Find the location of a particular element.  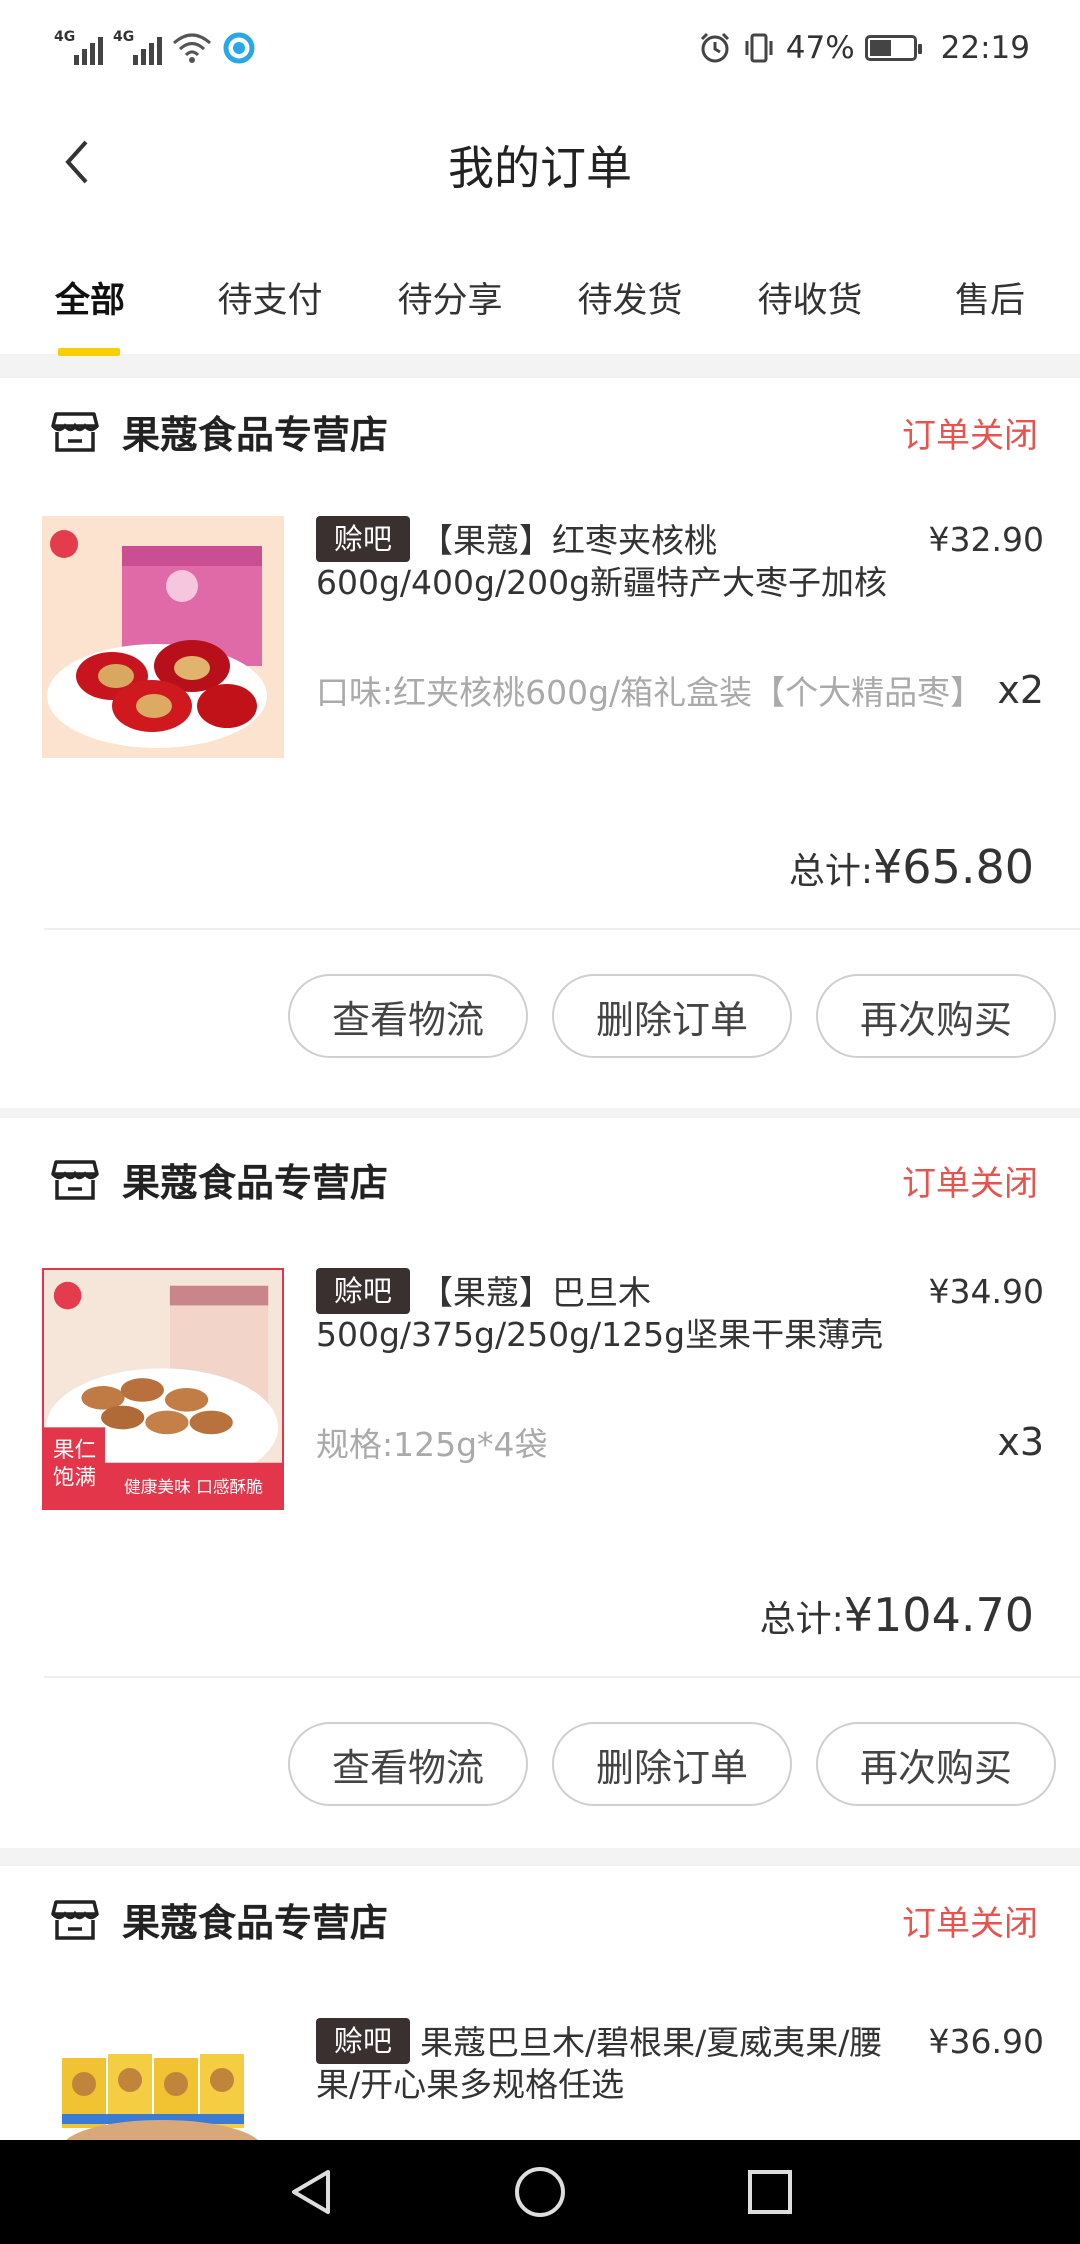

total-amount: ¥104.70 is located at coordinates (938, 1615).